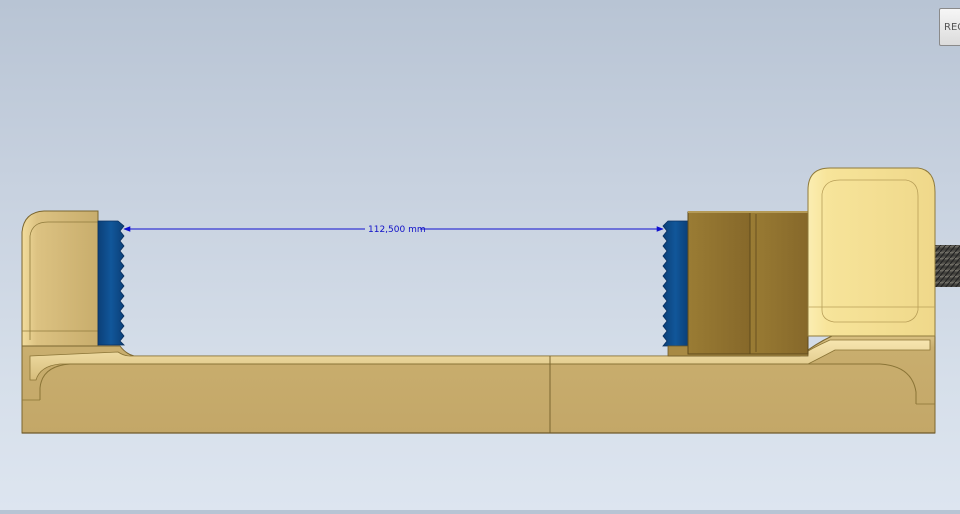 This screenshot has height=514, width=960. I want to click on fixed-jaw-plate, so click(111, 283).